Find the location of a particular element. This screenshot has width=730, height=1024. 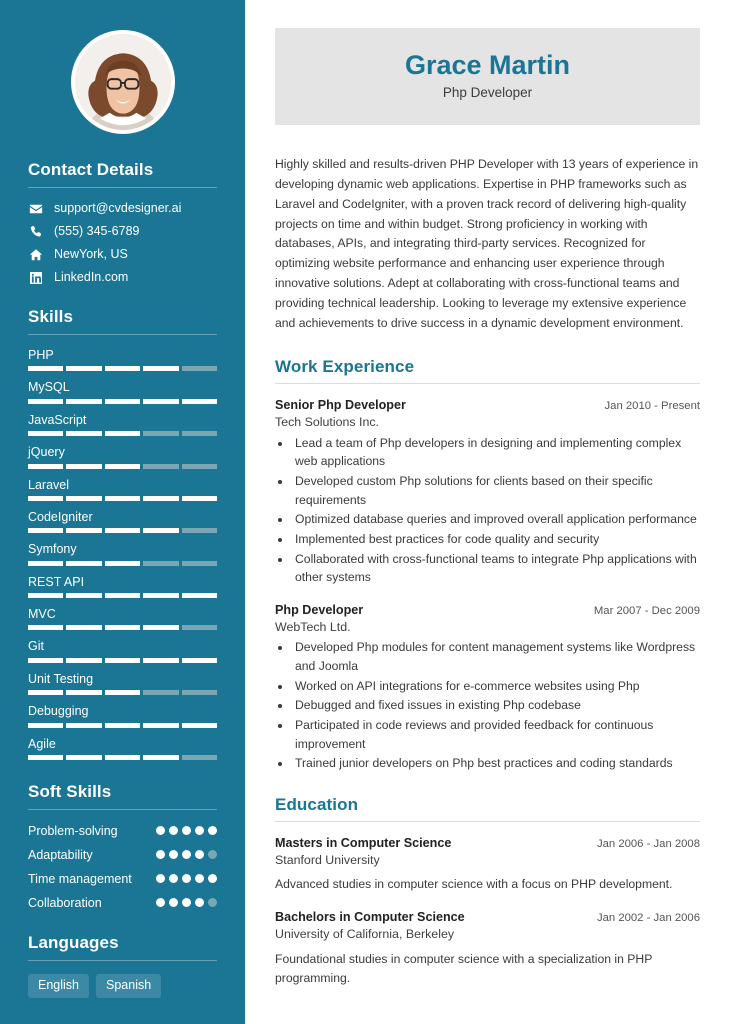

contact-item-email: support@cvdesigner.ai is located at coordinates (122, 208).